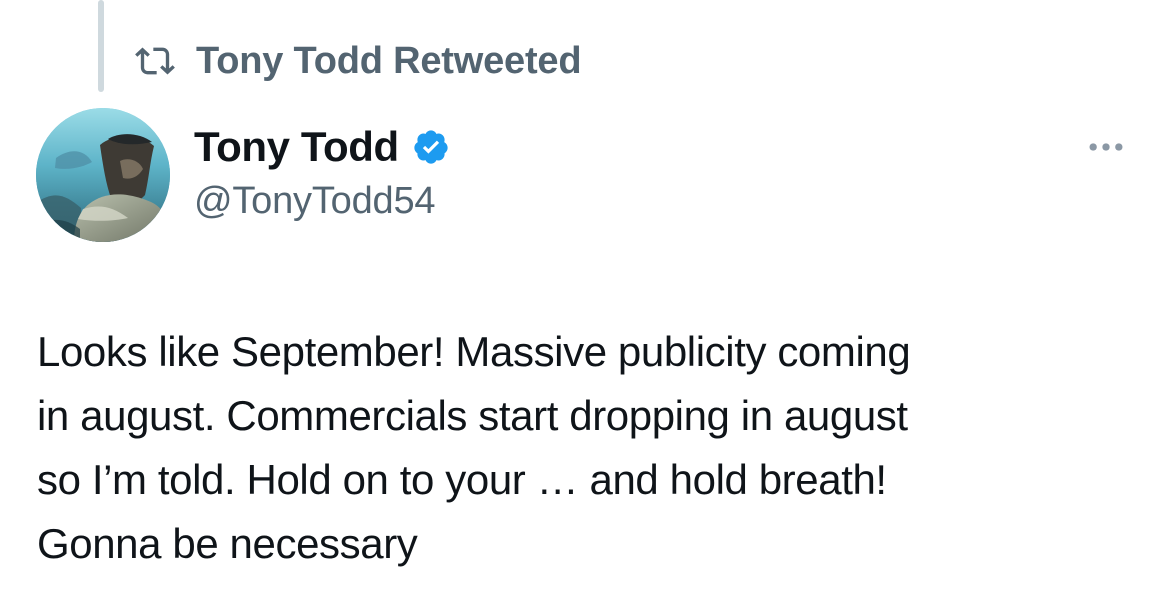 The width and height of the screenshot is (1170, 590). I want to click on retweet-icon, so click(155, 61).